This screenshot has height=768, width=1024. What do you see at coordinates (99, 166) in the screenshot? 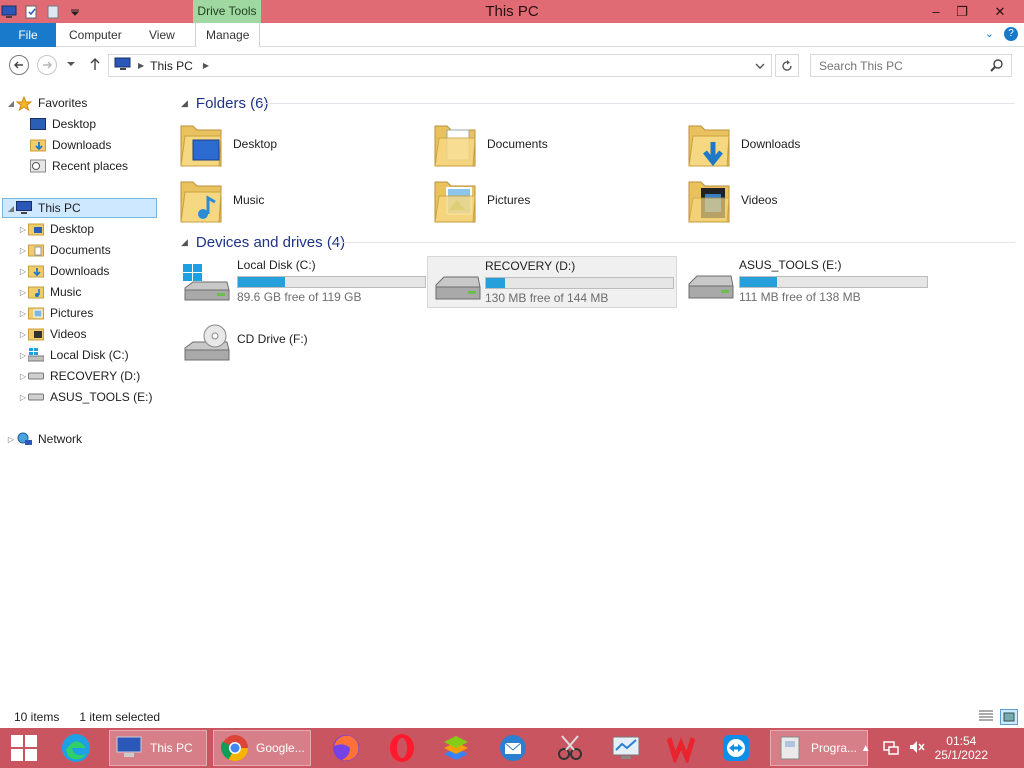
I see `nav-favorites-recent-places: Recent places` at bounding box center [99, 166].